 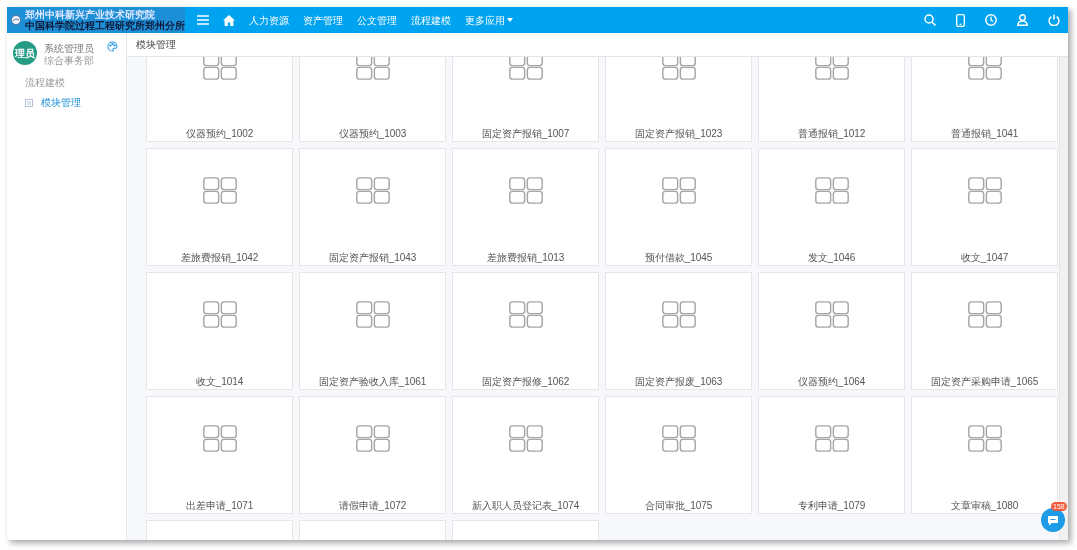 What do you see at coordinates (831, 455) in the screenshot?
I see `module-card: 专利申请_1079` at bounding box center [831, 455].